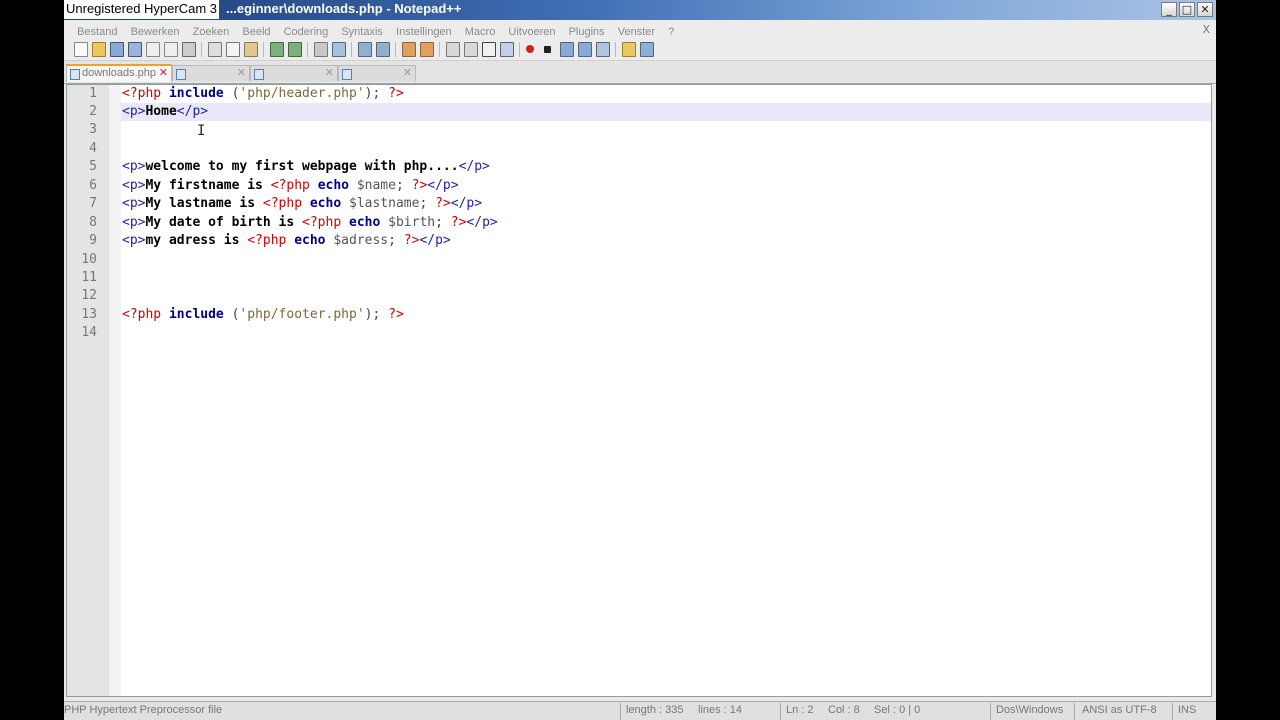 Image resolution: width=1280 pixels, height=720 pixels. Describe the element at coordinates (263, 315) in the screenshot. I see `code-line-13: <?php include ('php/footer.php'); ?>` at that location.